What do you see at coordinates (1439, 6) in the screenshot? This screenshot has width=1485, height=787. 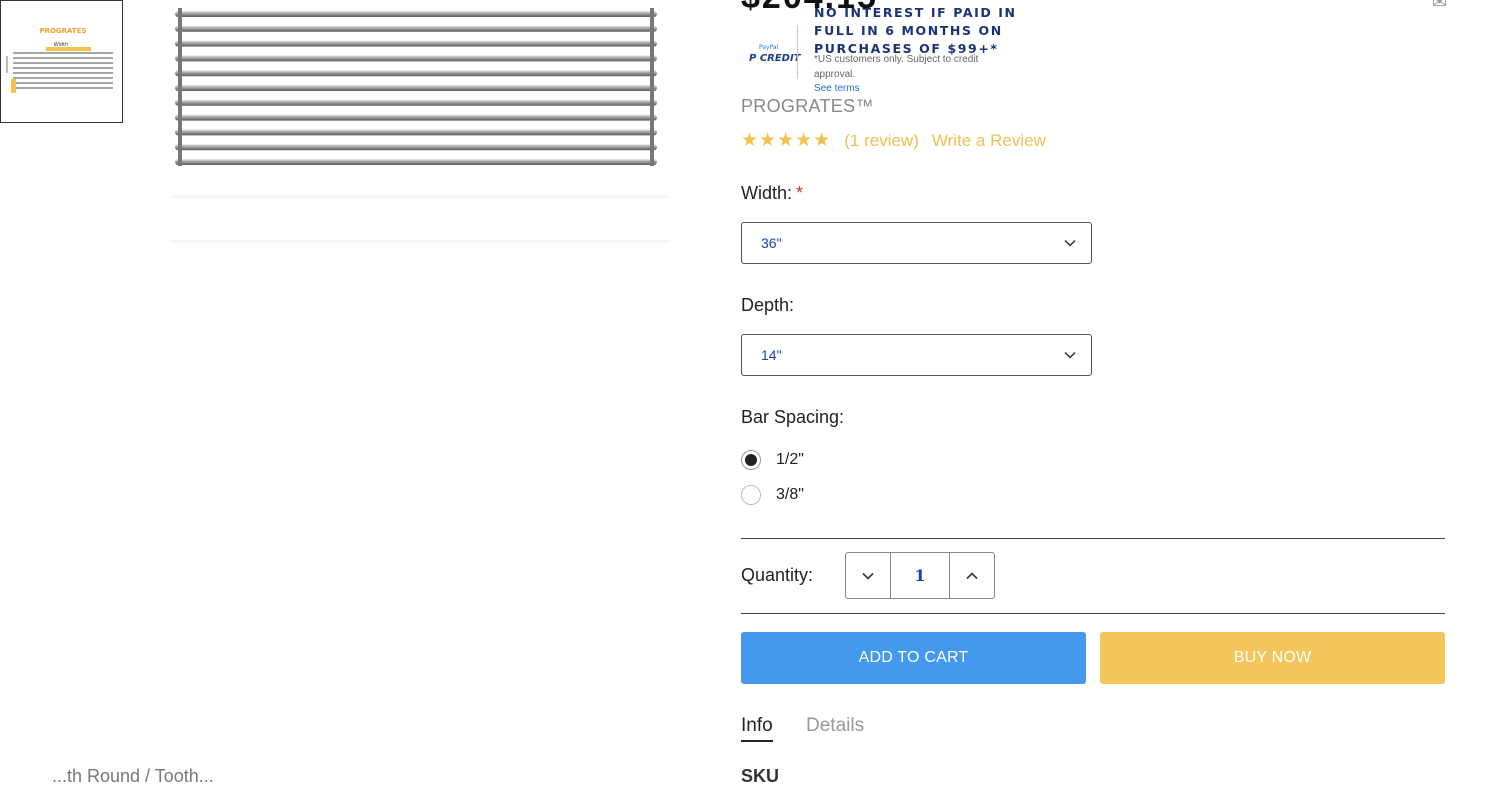 I see `share-icon: ✉` at bounding box center [1439, 6].